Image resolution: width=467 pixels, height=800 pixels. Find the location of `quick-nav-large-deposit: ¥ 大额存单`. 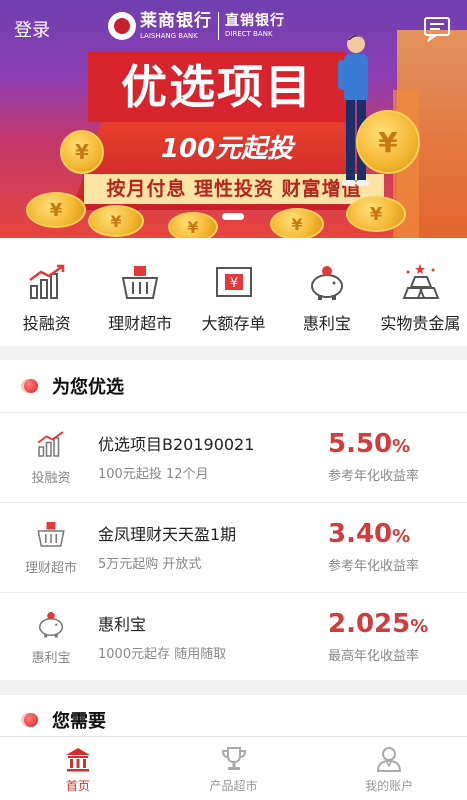

quick-nav-large-deposit: ¥ 大额存单 is located at coordinates (233, 292).